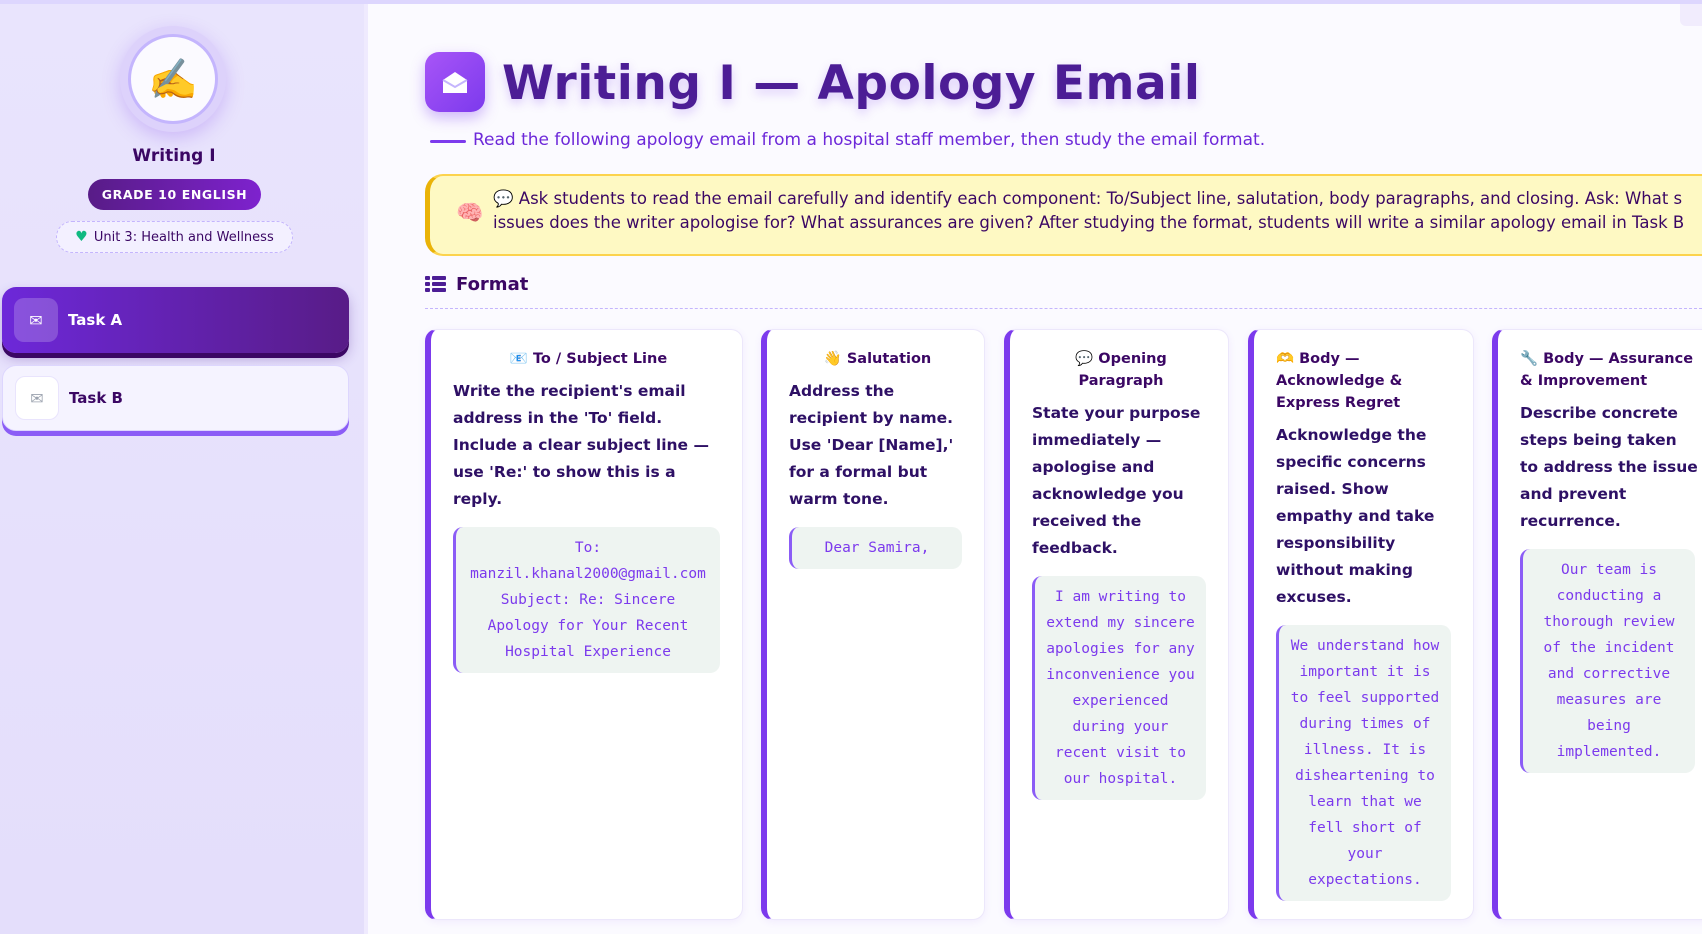 This screenshot has height=934, width=1702. Describe the element at coordinates (588, 359) in the screenshot. I see `card-title: 📧 To / Subject Line` at that location.